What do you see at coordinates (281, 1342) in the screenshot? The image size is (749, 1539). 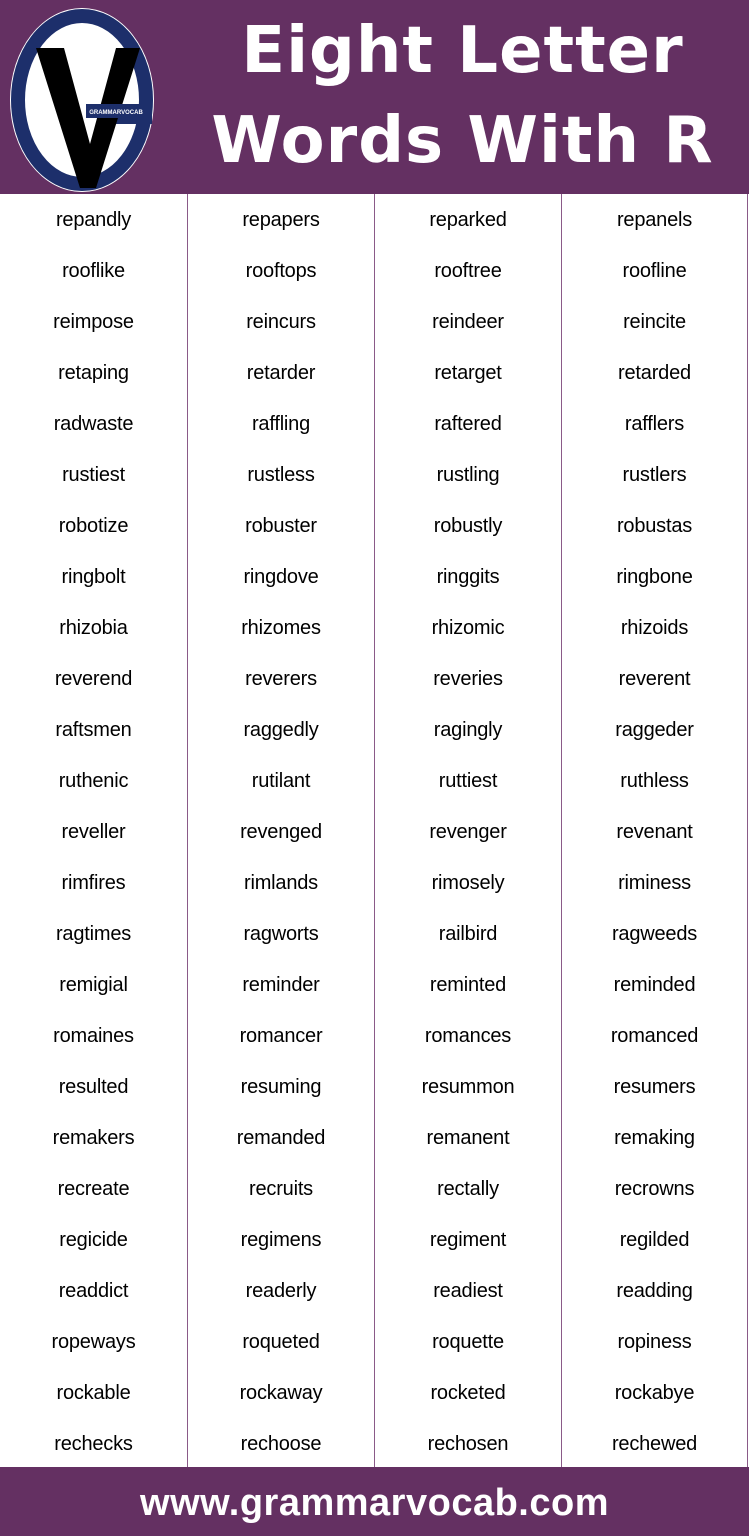 I see `word-cell: roqueted` at bounding box center [281, 1342].